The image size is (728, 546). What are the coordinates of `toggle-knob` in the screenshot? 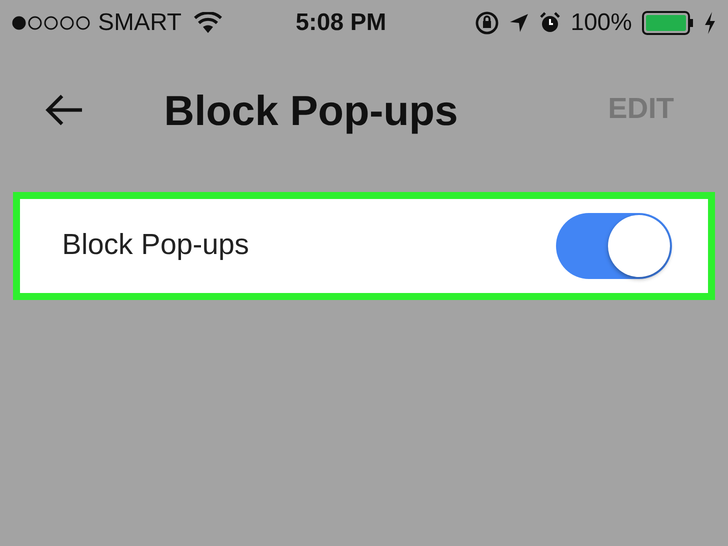 It's located at (639, 246).